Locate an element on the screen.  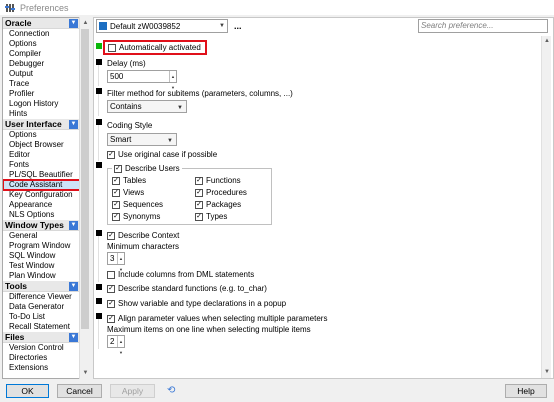
sidebar-item-sql-window: SQL Window is located at coordinates (41, 256).